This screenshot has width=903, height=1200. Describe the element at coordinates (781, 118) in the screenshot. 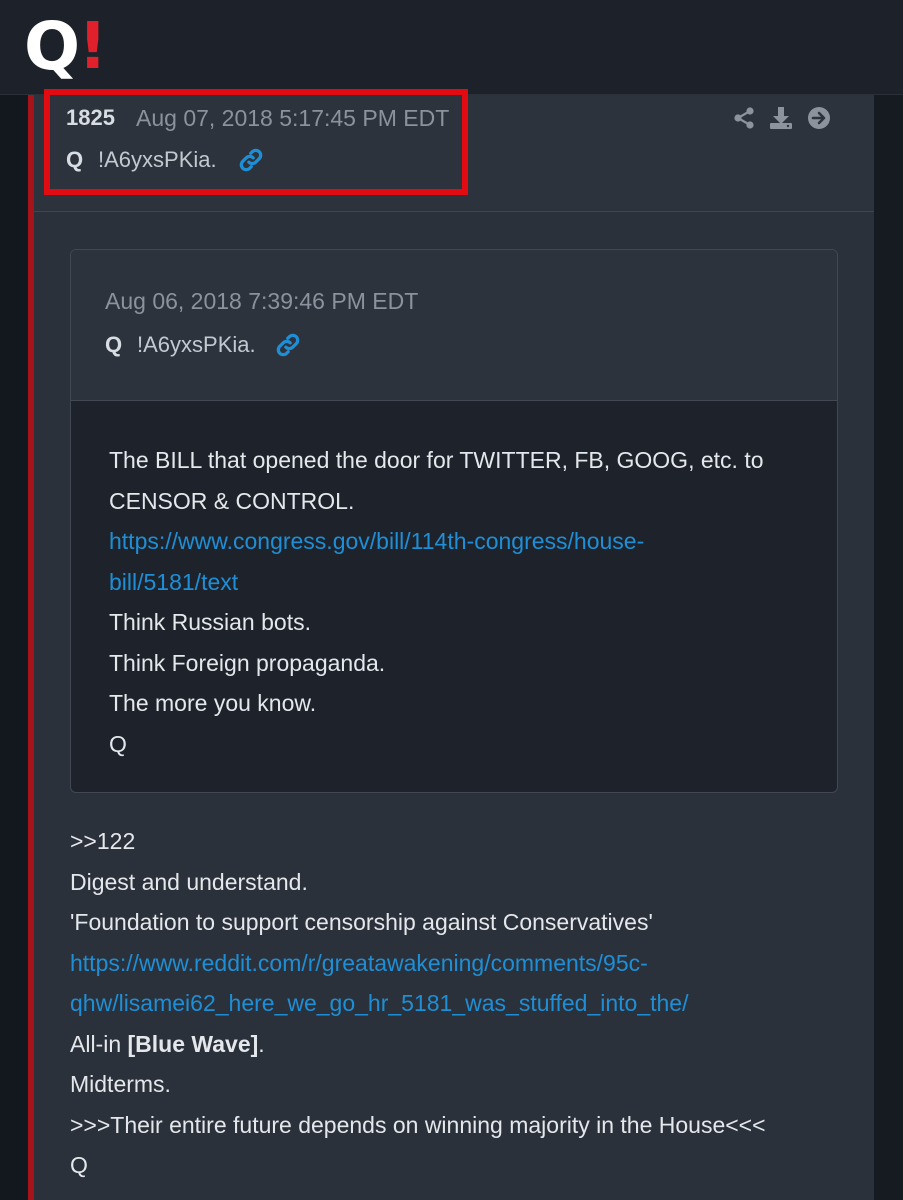

I see `download-icon` at that location.